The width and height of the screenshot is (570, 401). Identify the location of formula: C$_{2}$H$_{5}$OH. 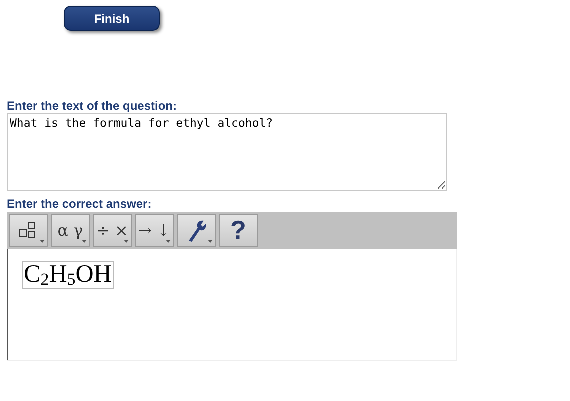
(68, 275).